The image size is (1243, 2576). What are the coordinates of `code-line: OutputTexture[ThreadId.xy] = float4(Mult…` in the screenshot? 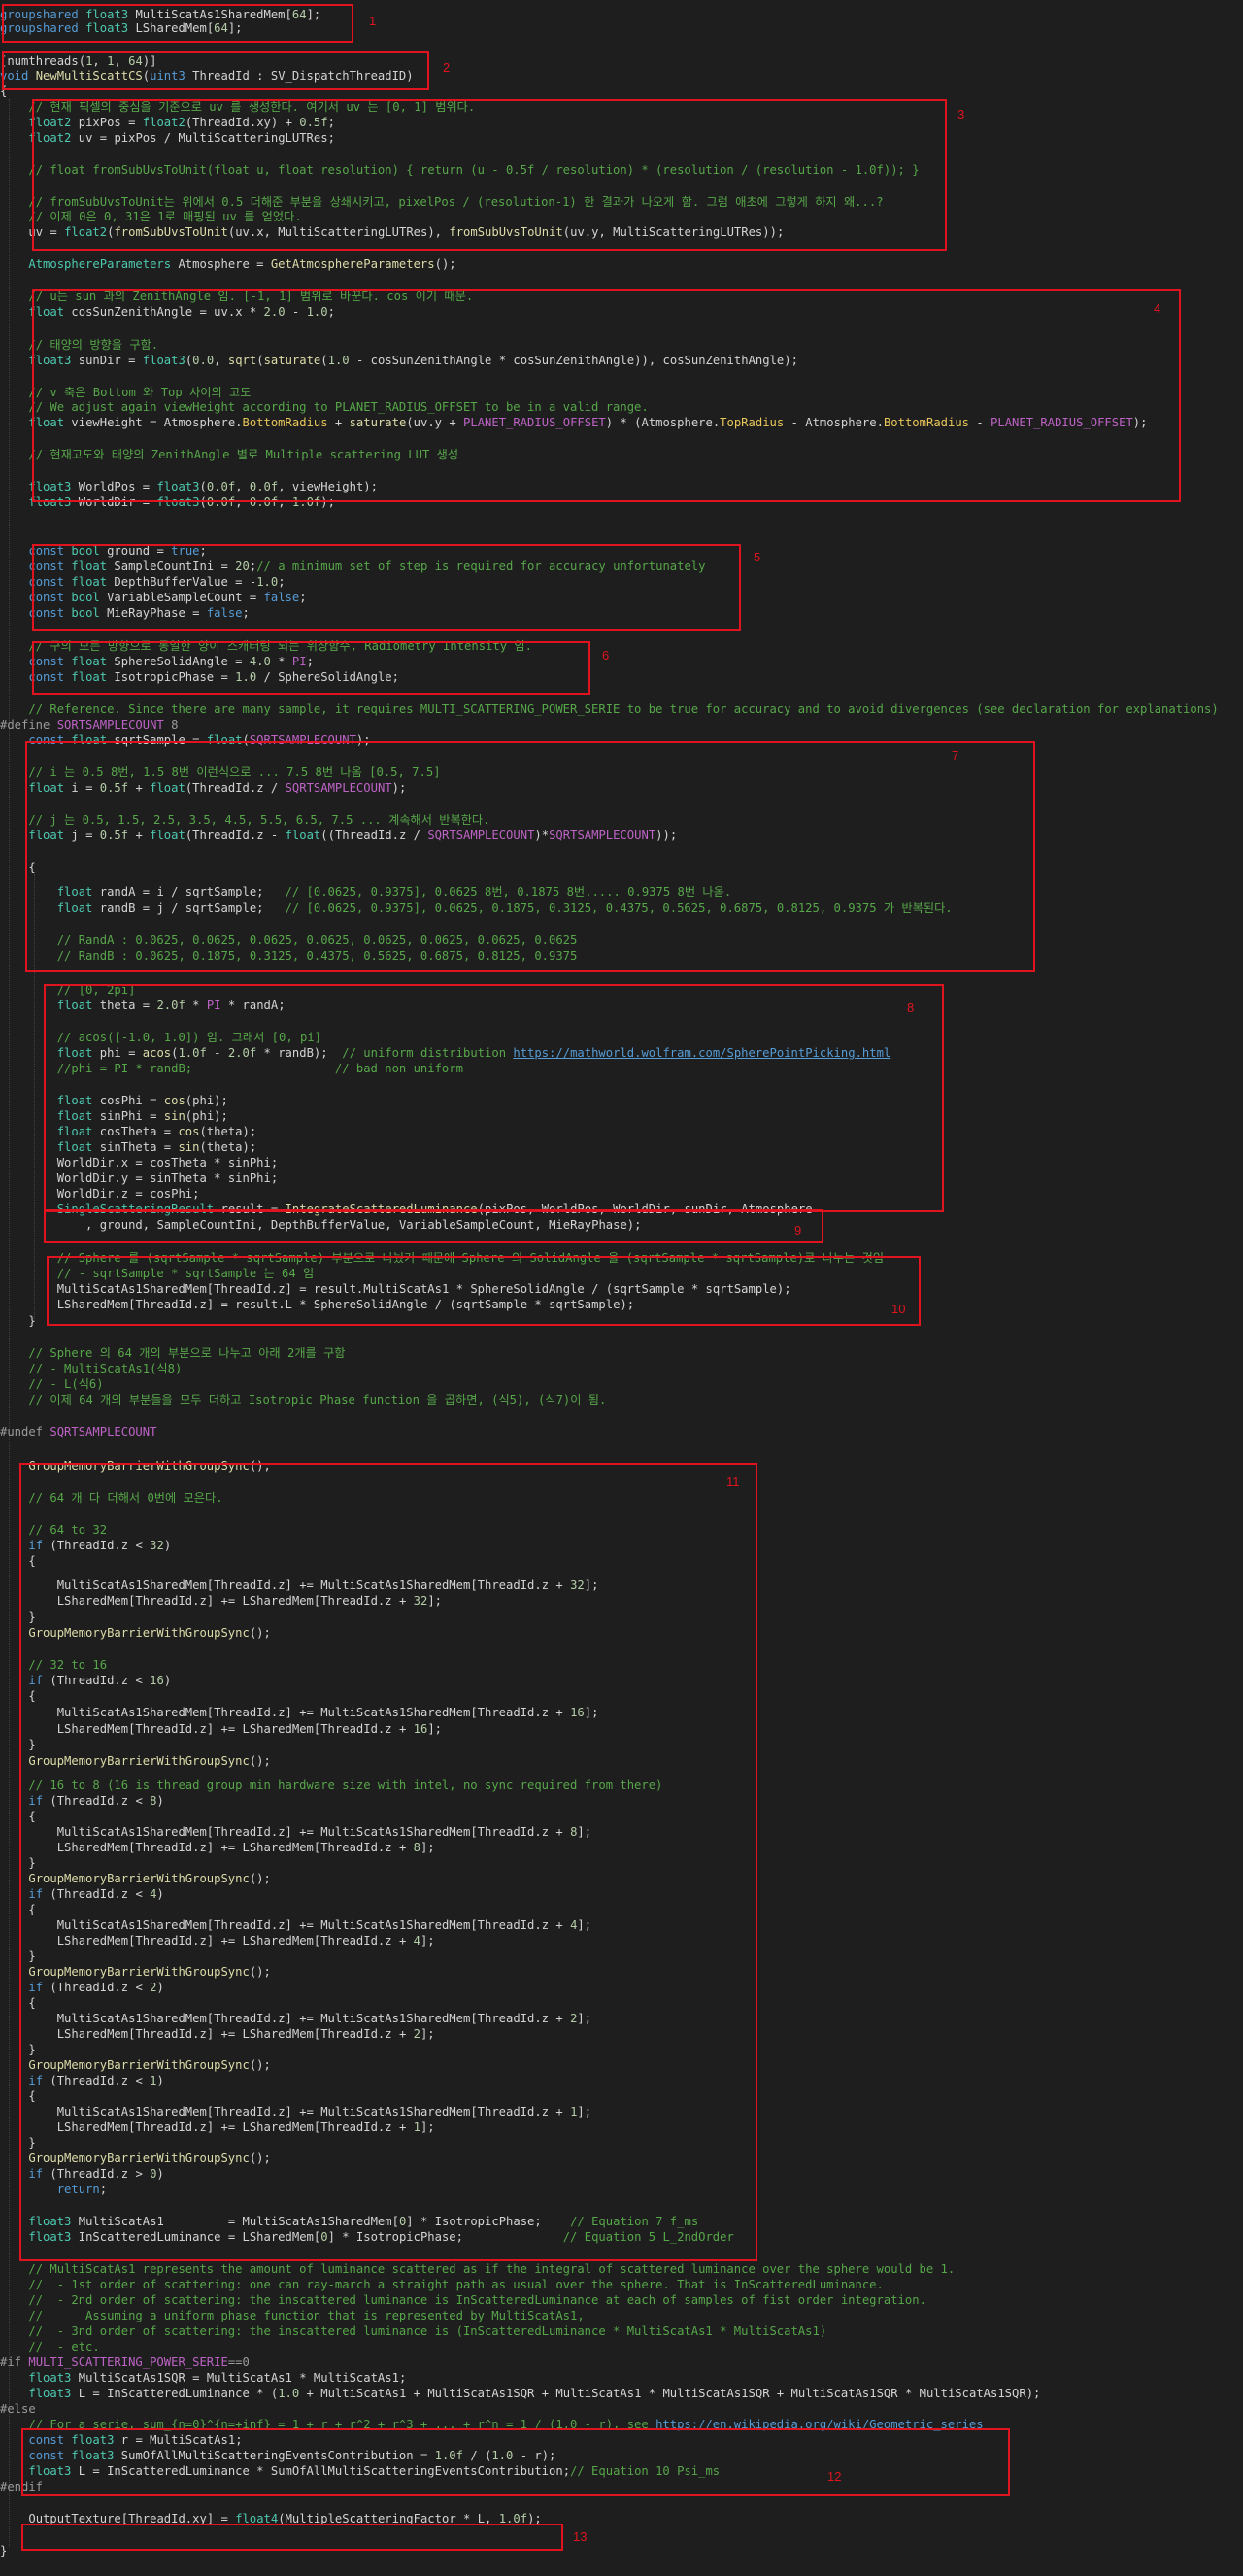 It's located at (621, 2518).